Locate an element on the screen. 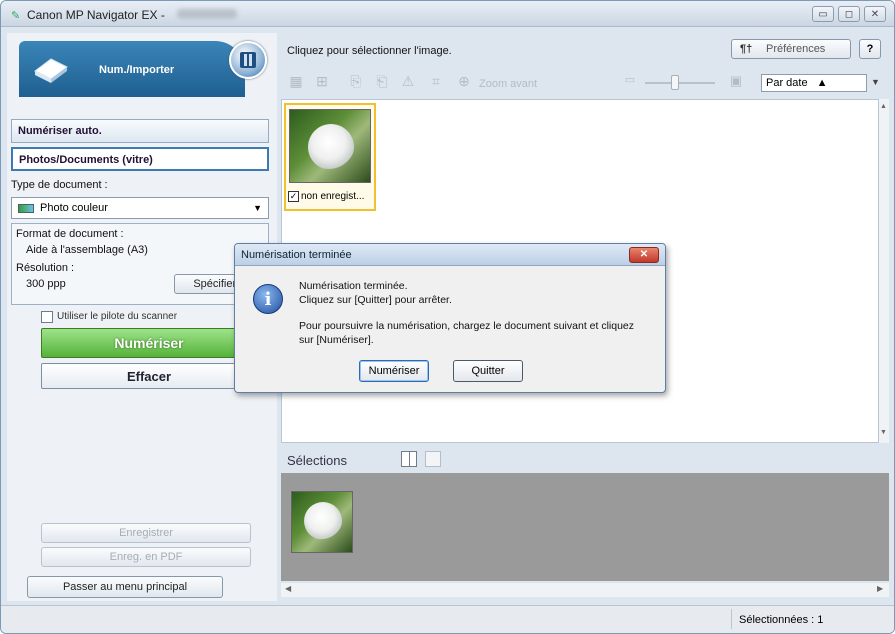 Image resolution: width=895 pixels, height=634 pixels. scroll-up-icon: ▲ is located at coordinates (883, 106).